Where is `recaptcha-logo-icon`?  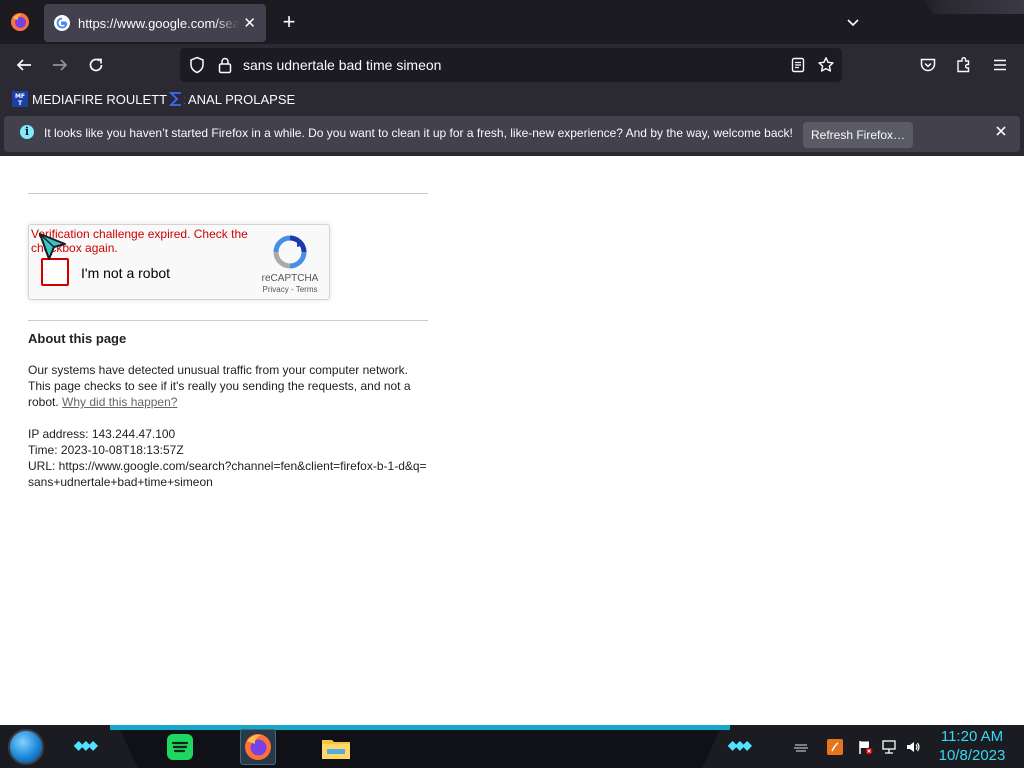 recaptcha-logo-icon is located at coordinates (290, 252).